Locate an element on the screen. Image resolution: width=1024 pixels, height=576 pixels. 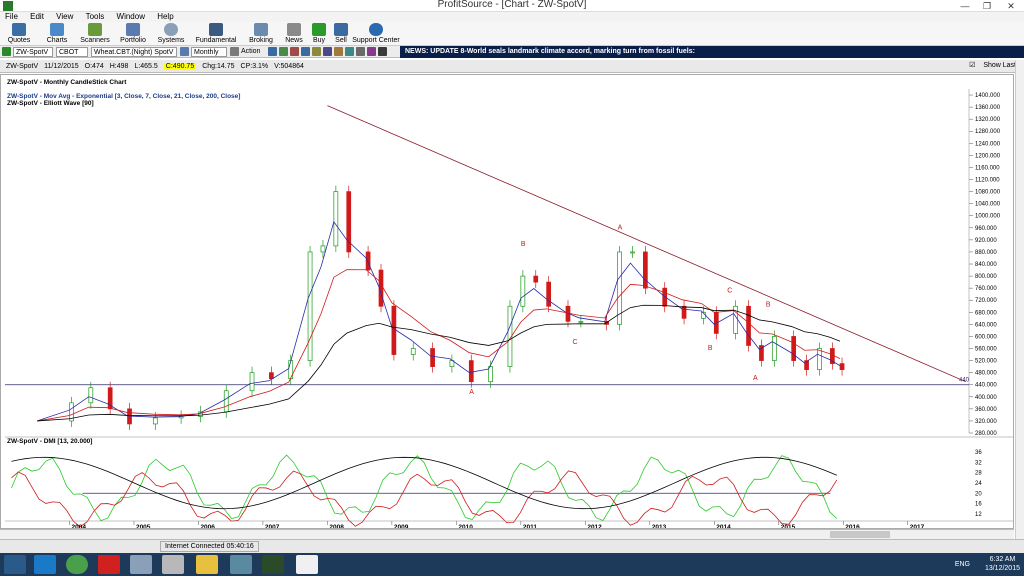
start-button-icon is located at coordinates (15, 564).